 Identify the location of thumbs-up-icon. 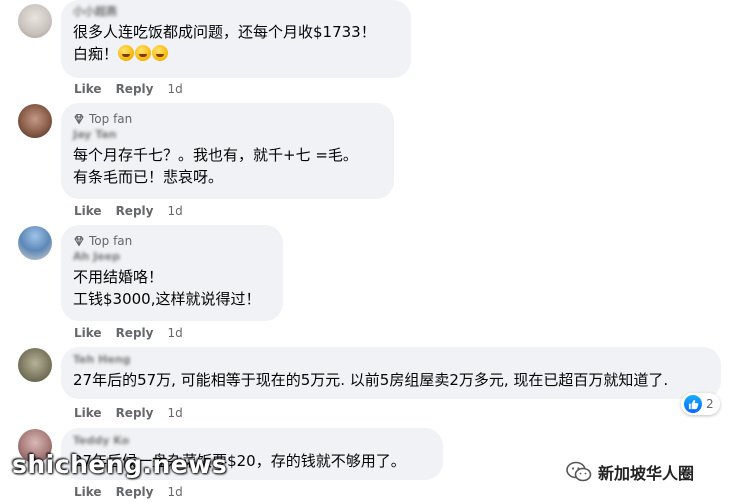
(693, 404).